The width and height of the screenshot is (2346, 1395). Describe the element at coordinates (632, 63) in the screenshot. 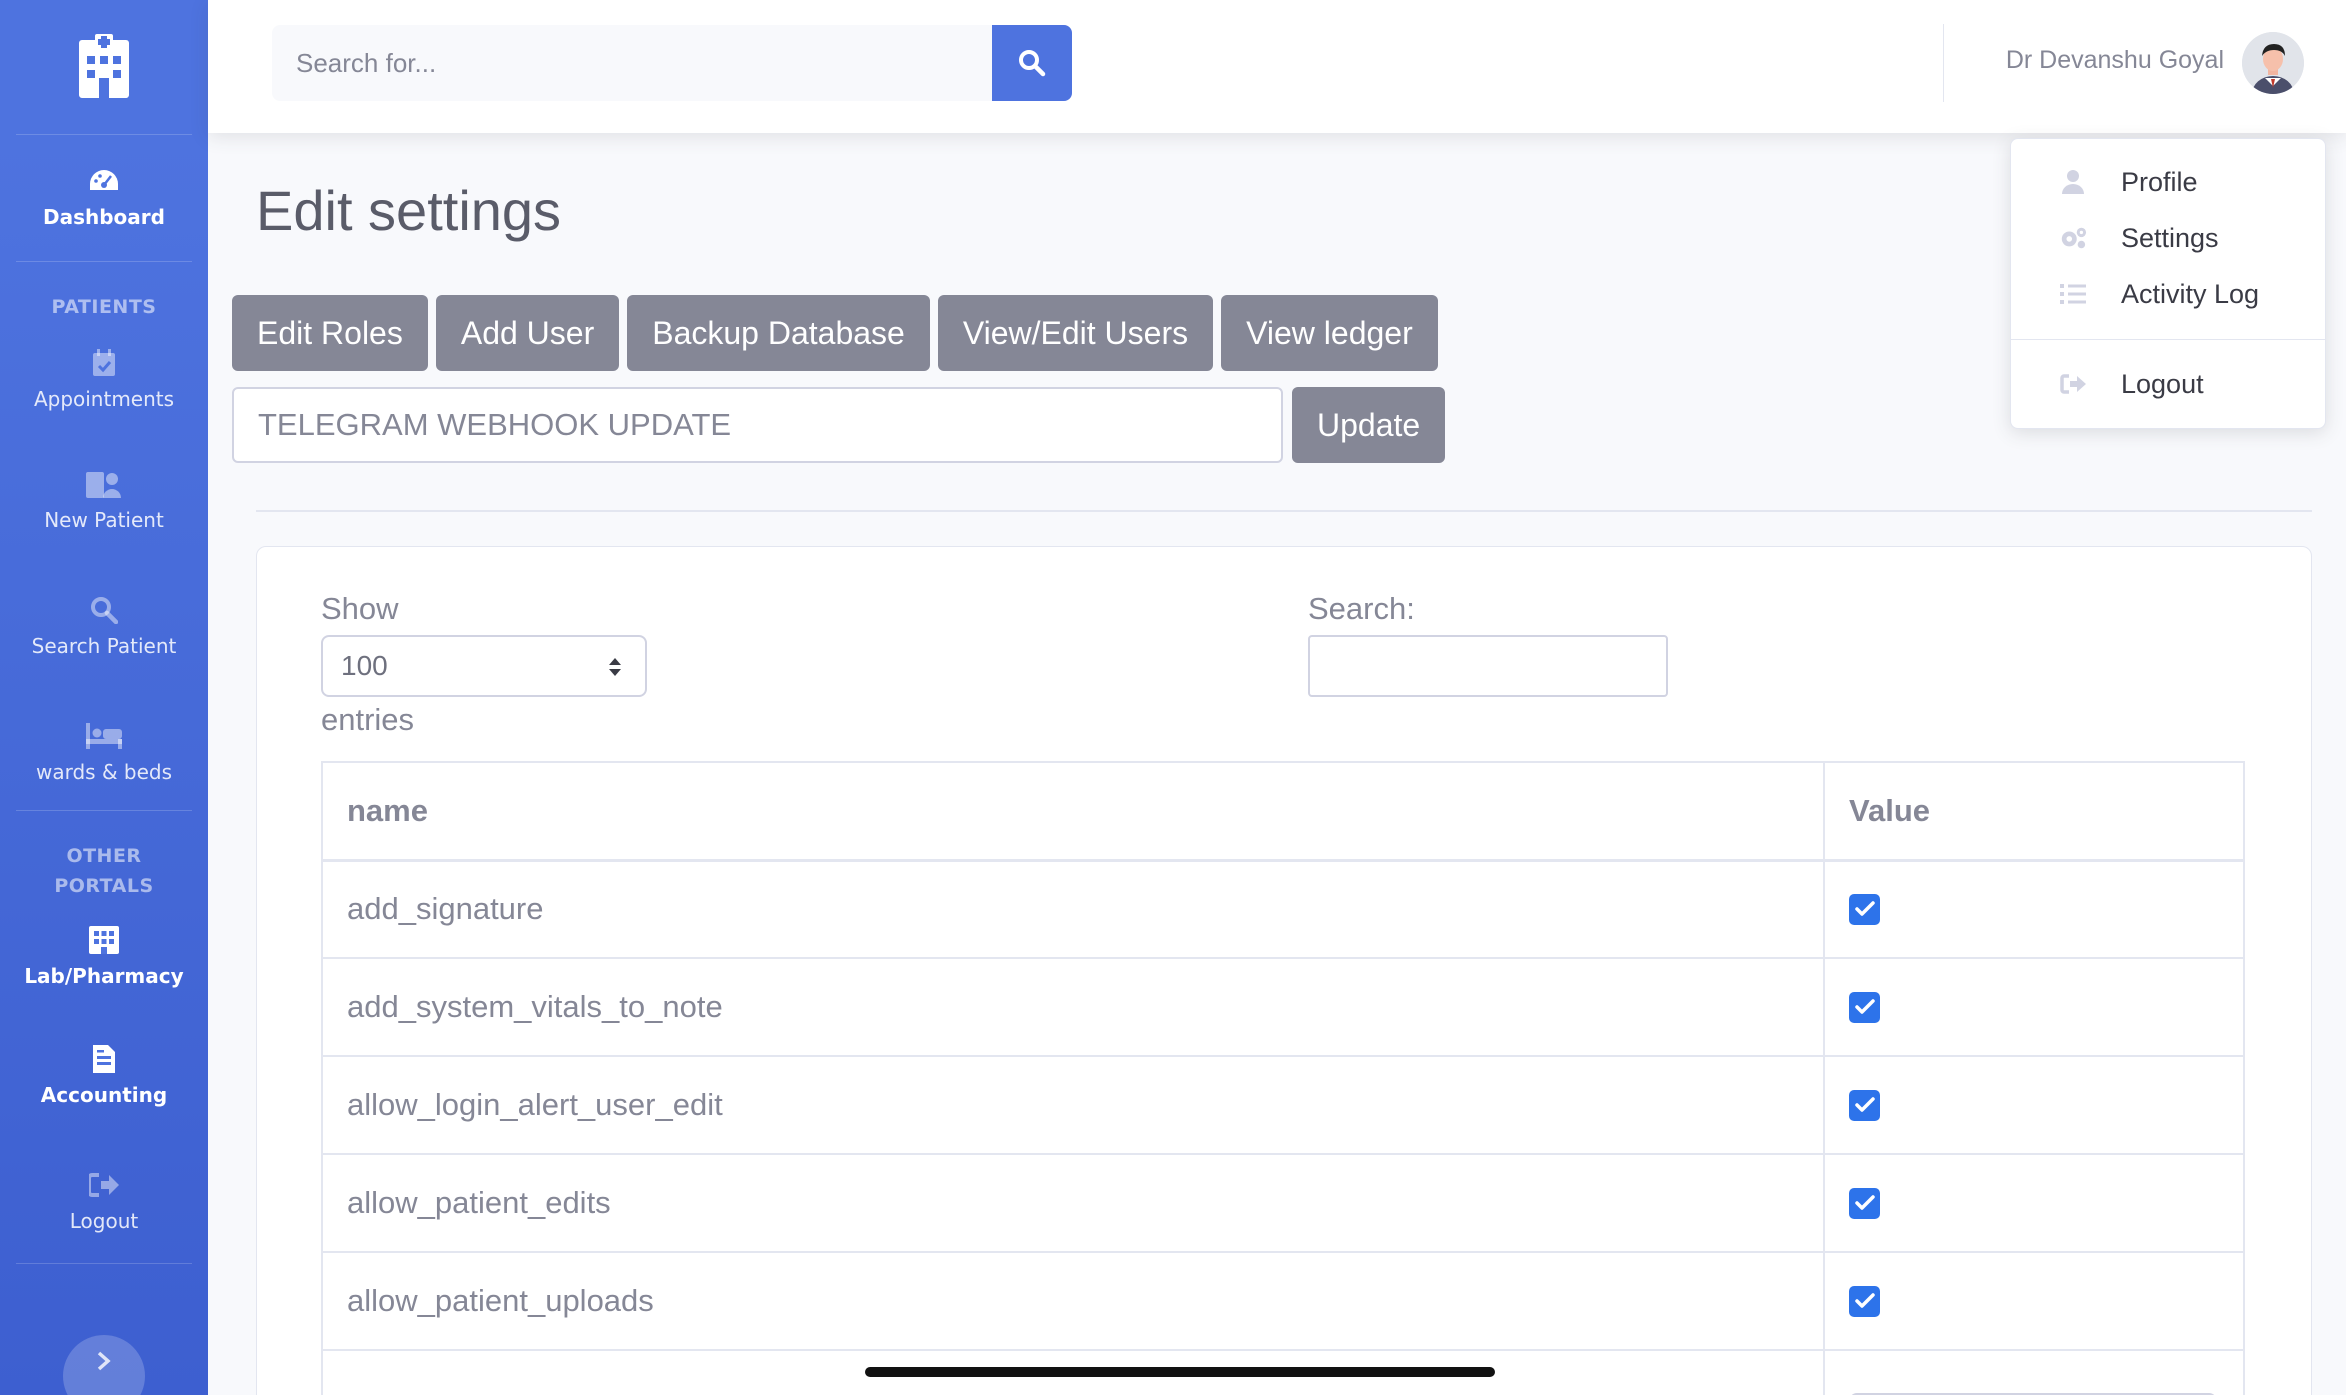

I see `search-input` at that location.